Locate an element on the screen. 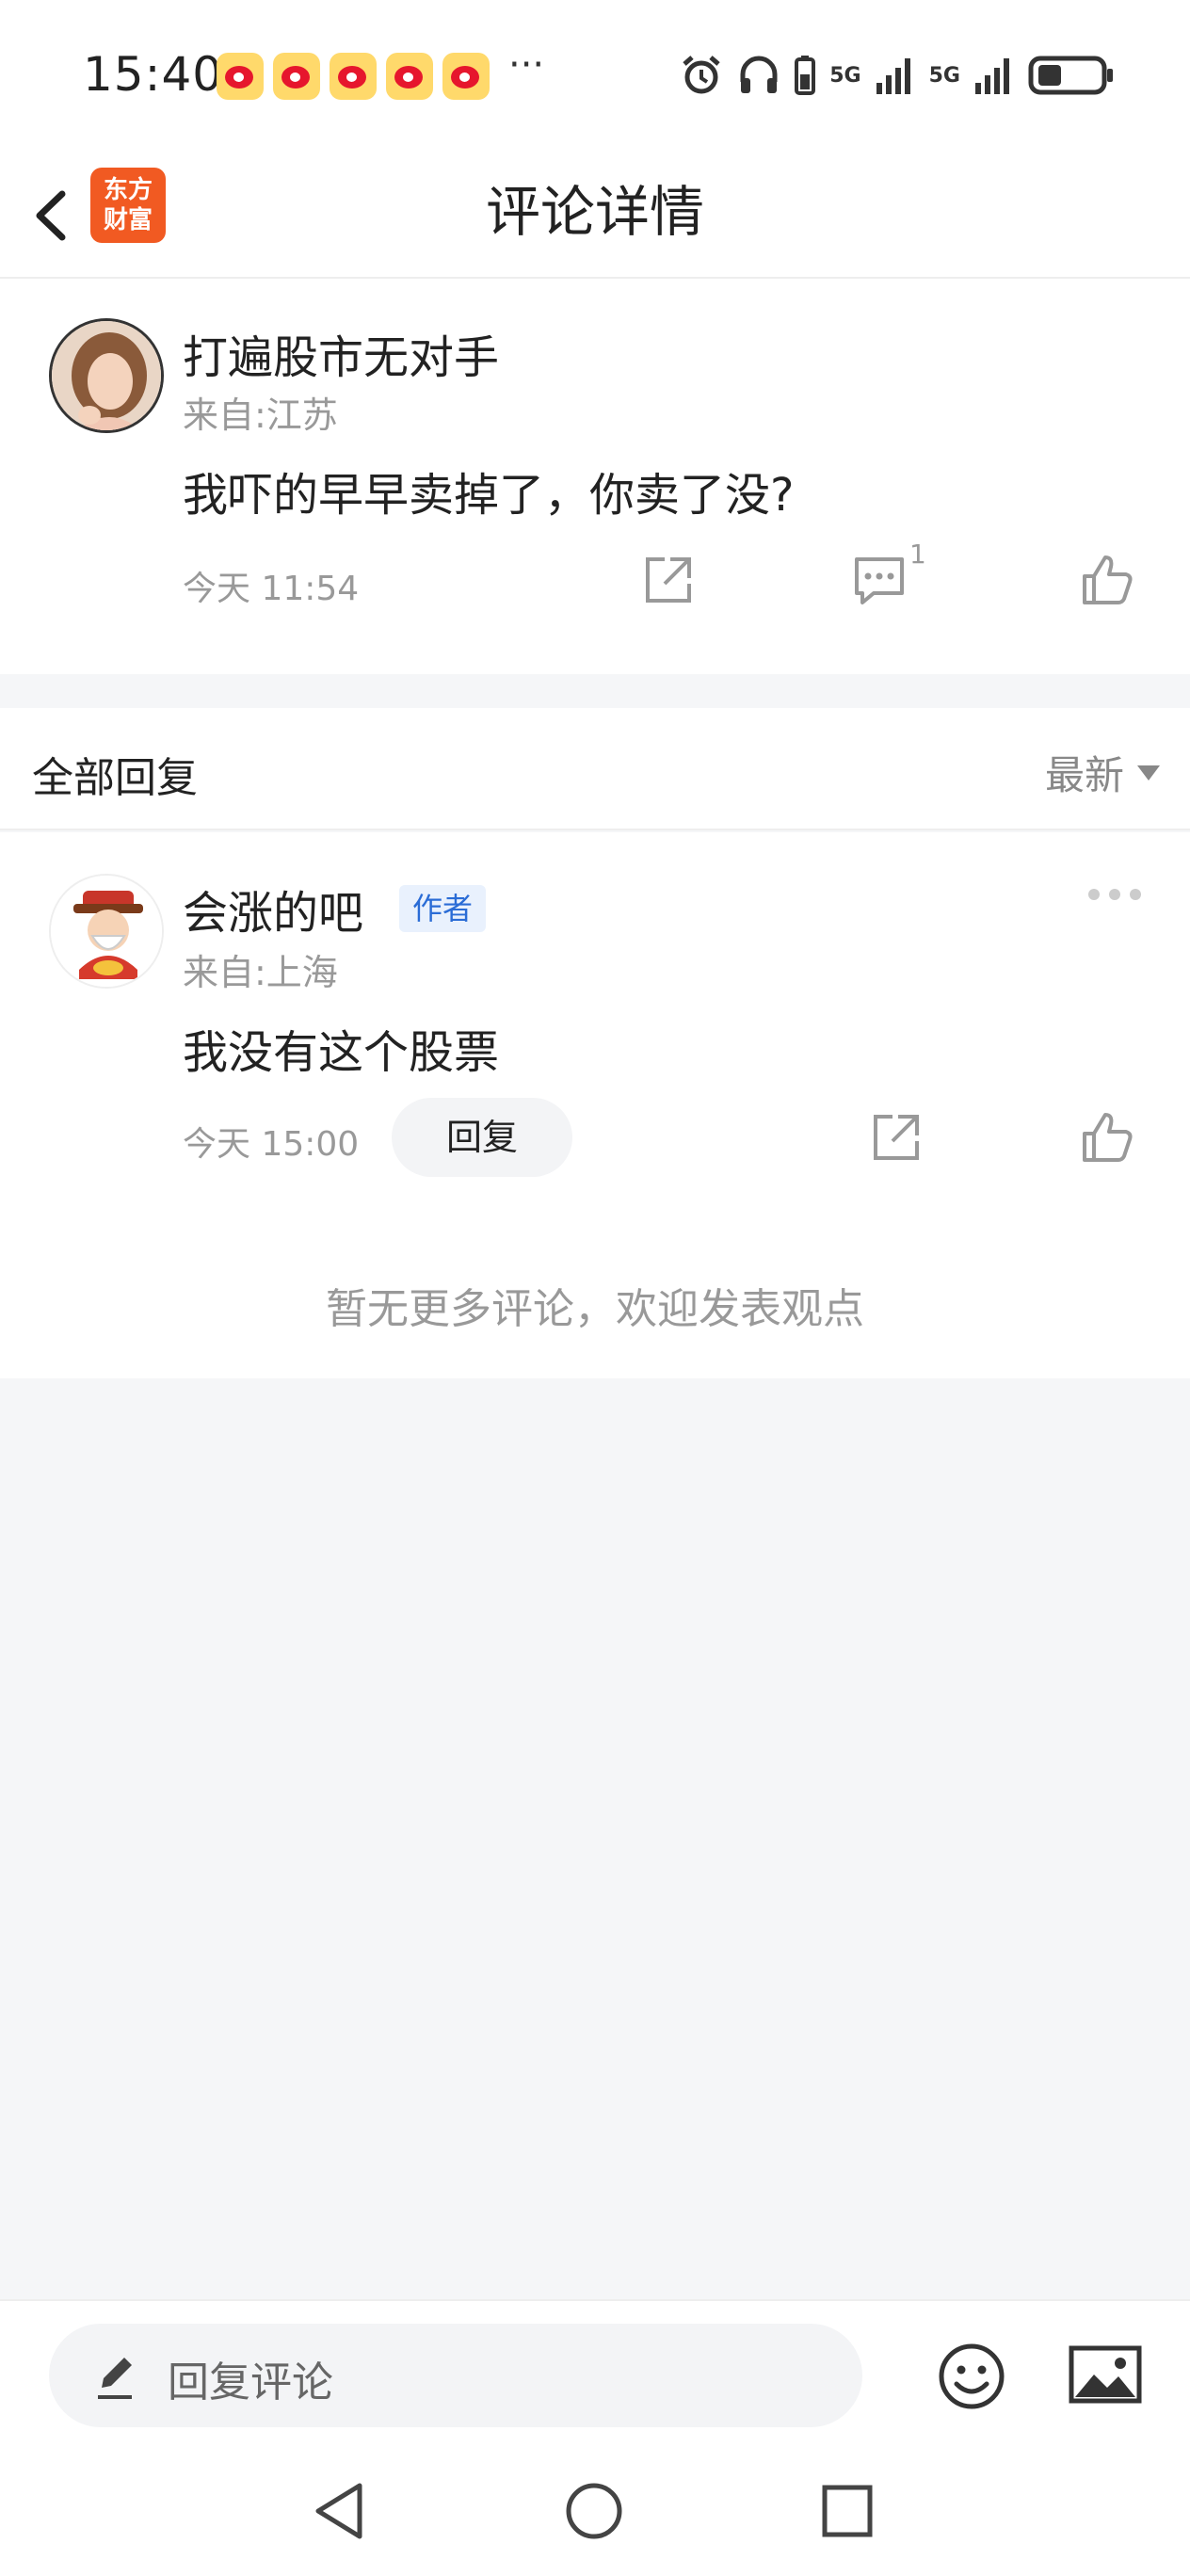  nav-back-button is located at coordinates (340, 2513).